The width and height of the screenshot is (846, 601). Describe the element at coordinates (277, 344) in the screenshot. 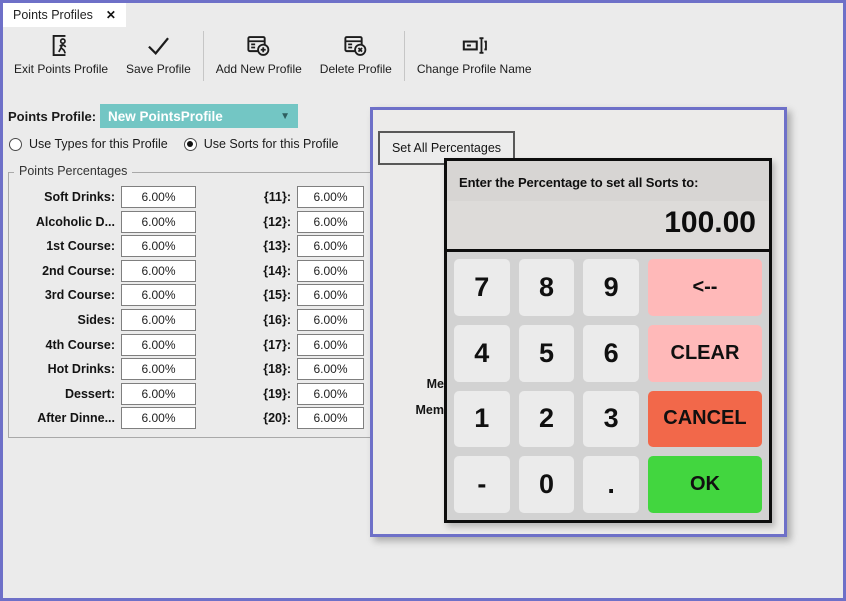

I see `percentage-row-label: {17}:` at that location.